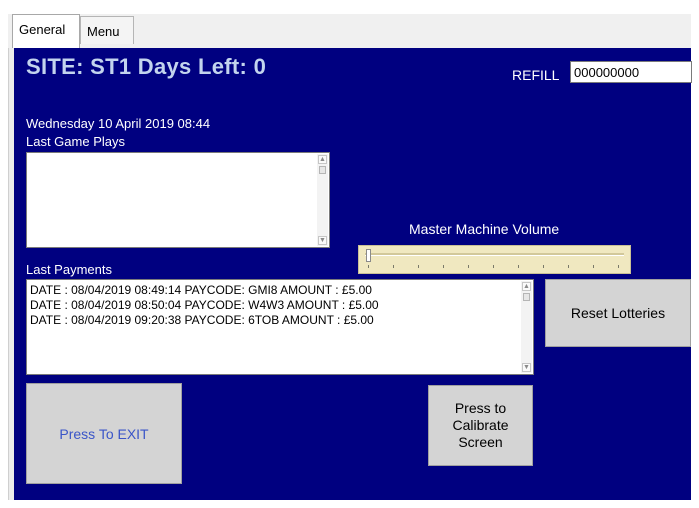  I want to click on master-volume-slider, so click(494, 259).